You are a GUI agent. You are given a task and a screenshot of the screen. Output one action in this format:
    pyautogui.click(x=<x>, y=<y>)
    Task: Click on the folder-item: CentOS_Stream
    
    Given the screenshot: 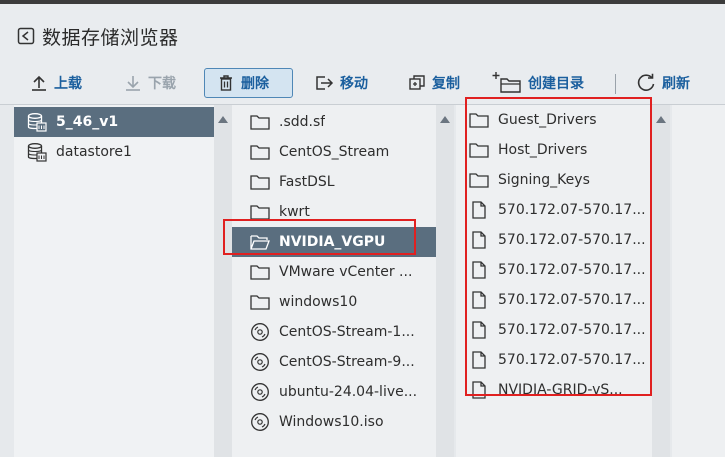 What is the action you would take?
    pyautogui.click(x=334, y=152)
    